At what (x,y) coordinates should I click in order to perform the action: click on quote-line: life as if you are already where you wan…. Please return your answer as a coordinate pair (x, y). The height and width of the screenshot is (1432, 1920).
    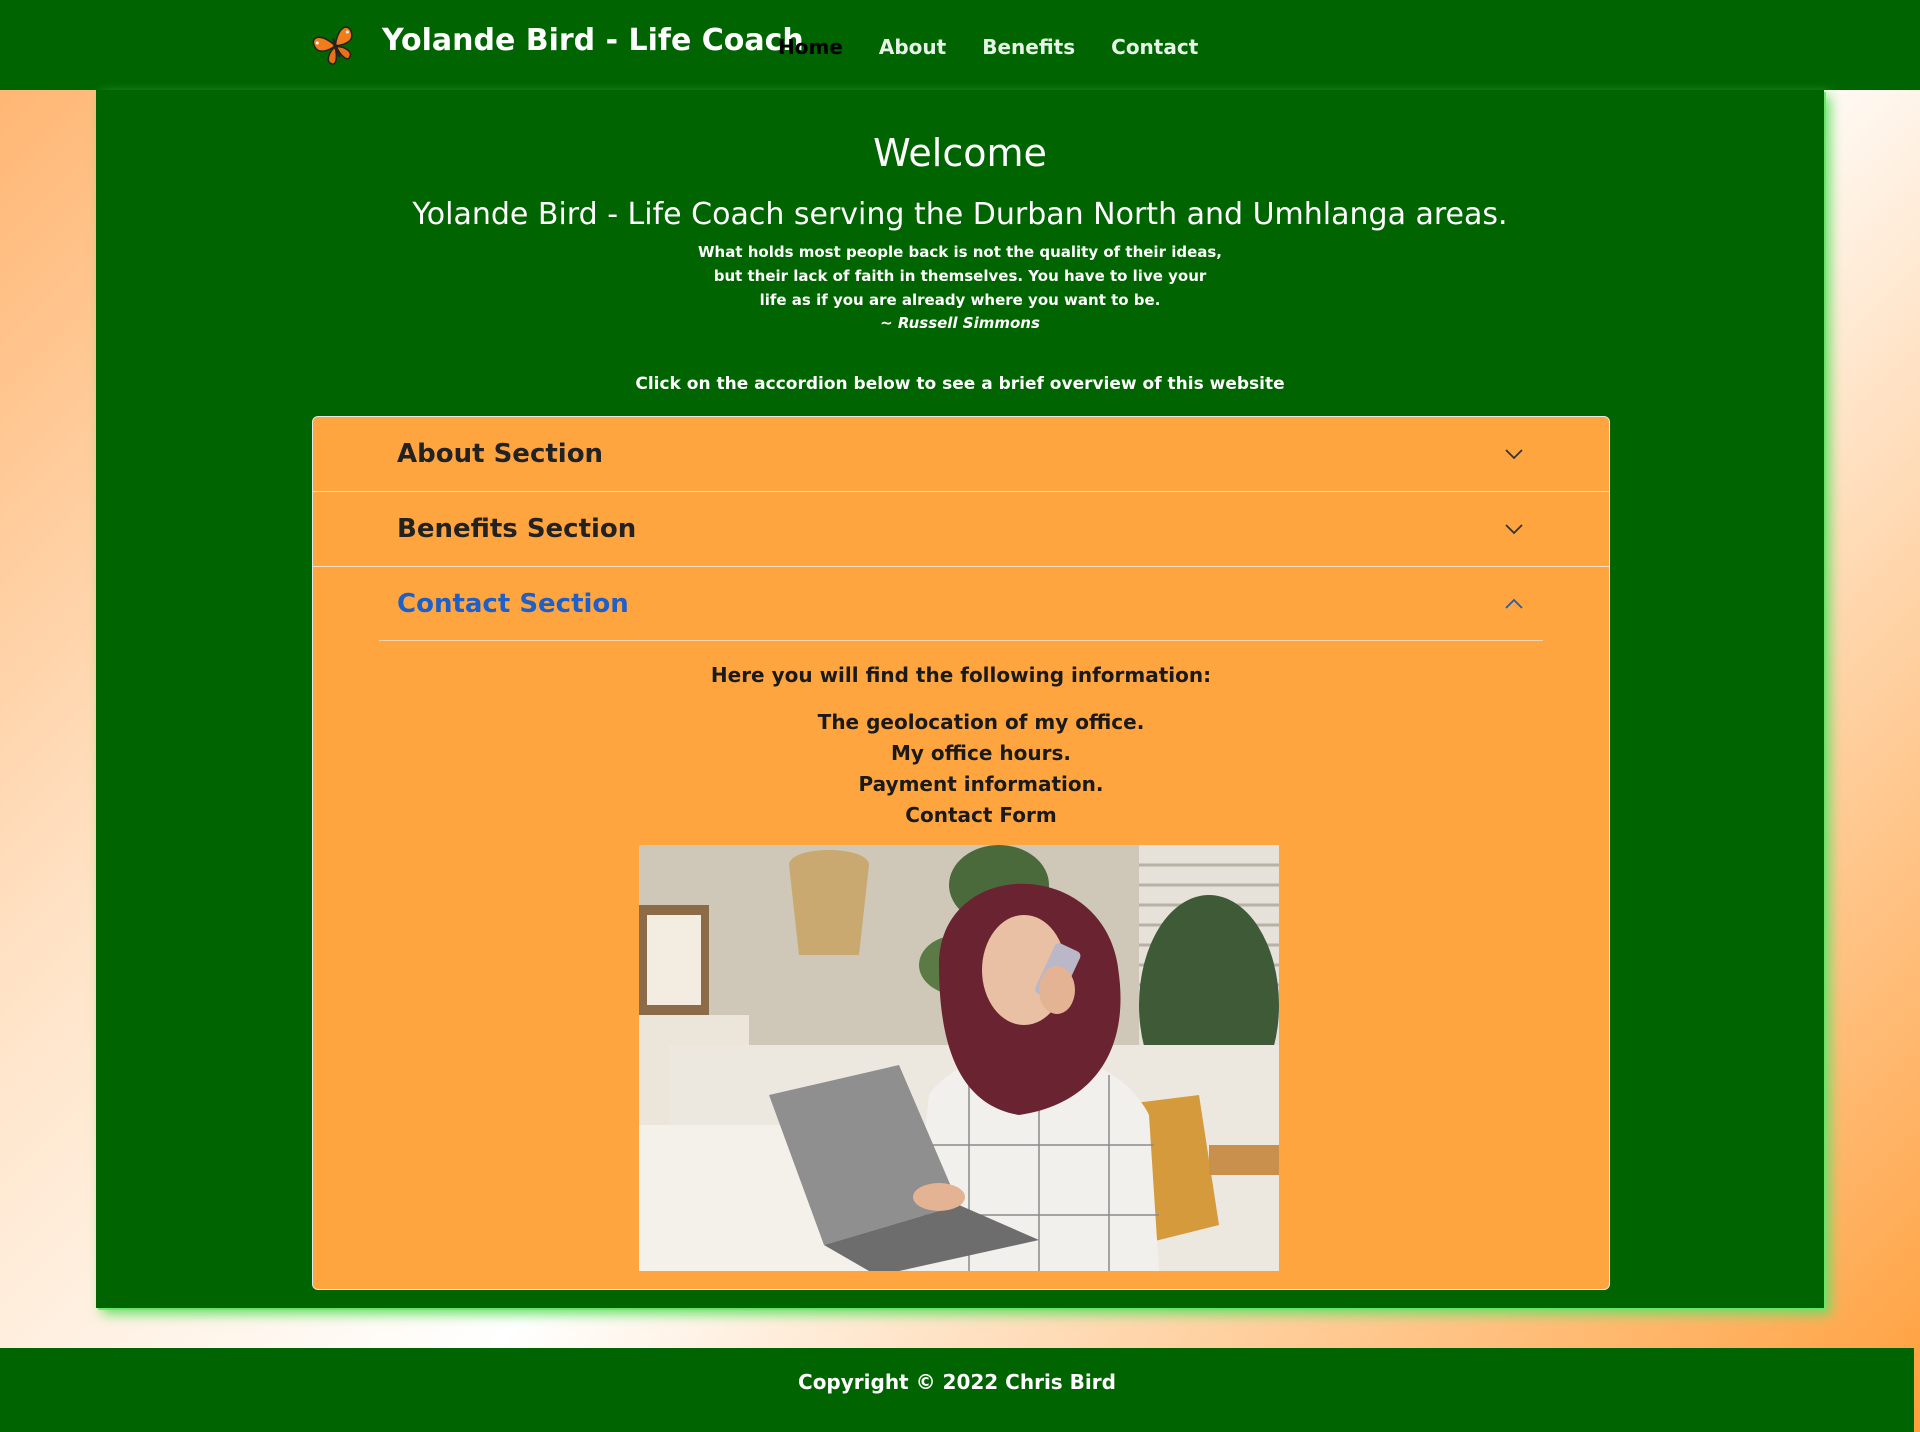
    Looking at the image, I should click on (960, 300).